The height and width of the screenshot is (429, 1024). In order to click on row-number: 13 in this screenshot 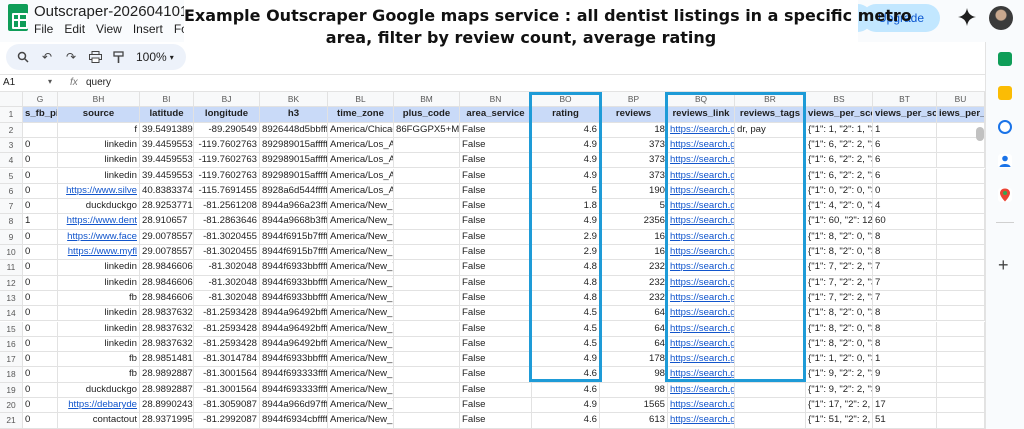, I will do `click(11, 298)`.